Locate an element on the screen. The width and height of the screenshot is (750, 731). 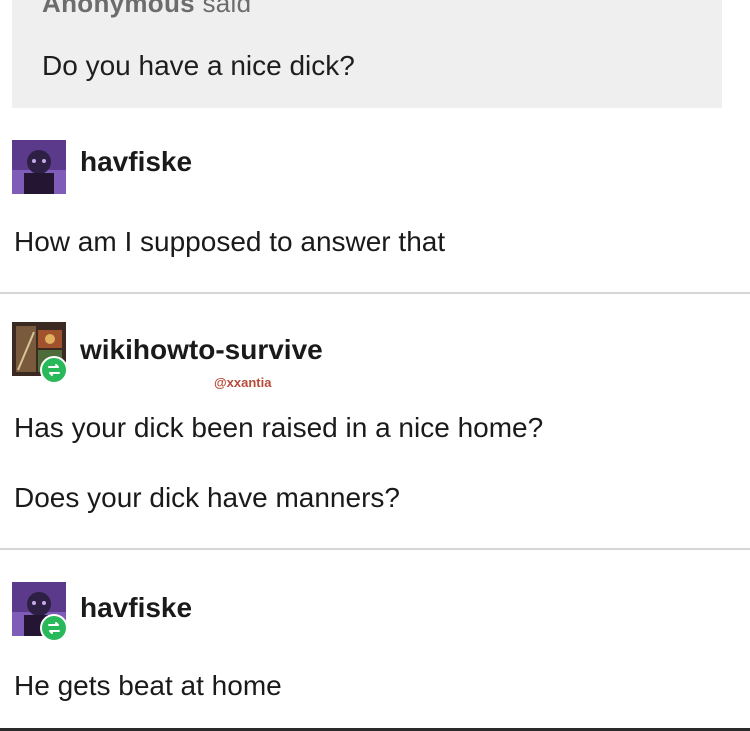
post-username: wikihowto-survive is located at coordinates (201, 350).